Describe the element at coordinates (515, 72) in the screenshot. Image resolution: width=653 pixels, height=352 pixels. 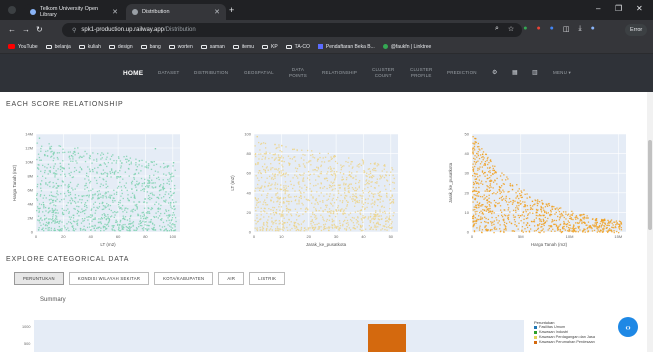
I see `grid-icon: ▦` at that location.